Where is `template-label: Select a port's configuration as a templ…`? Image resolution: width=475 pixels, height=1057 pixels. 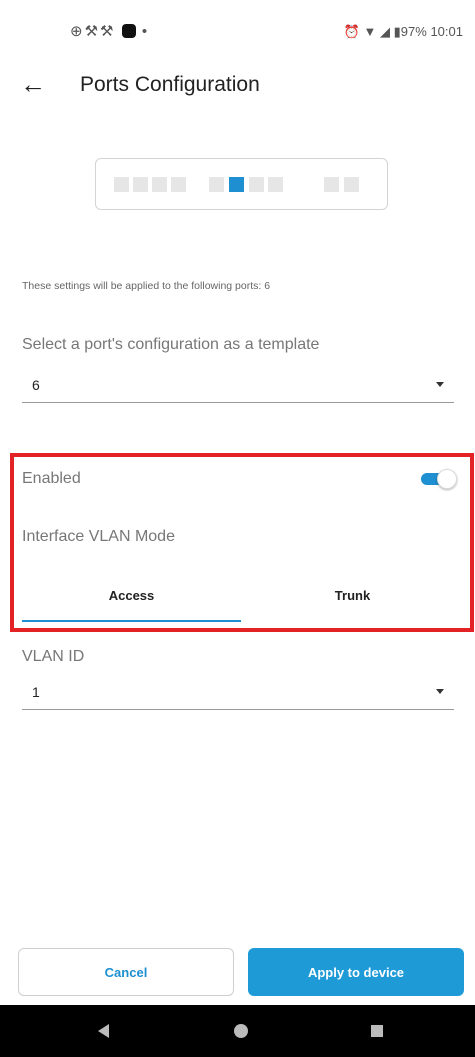 template-label: Select a port's configuration as a templ… is located at coordinates (171, 344).